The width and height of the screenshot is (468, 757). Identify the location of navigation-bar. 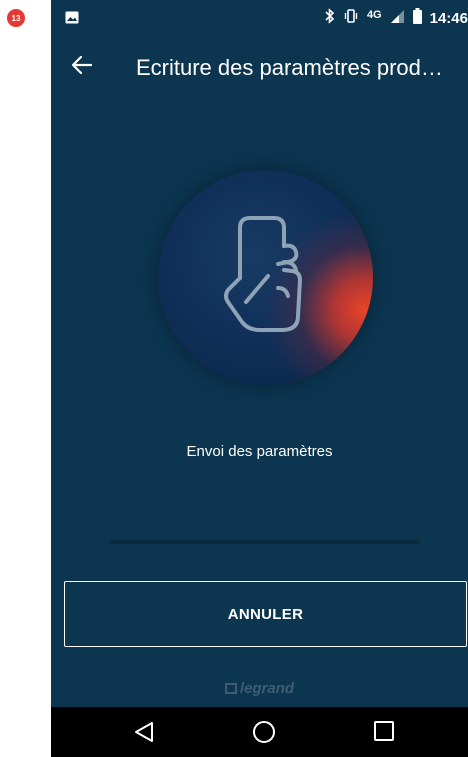
(259, 732).